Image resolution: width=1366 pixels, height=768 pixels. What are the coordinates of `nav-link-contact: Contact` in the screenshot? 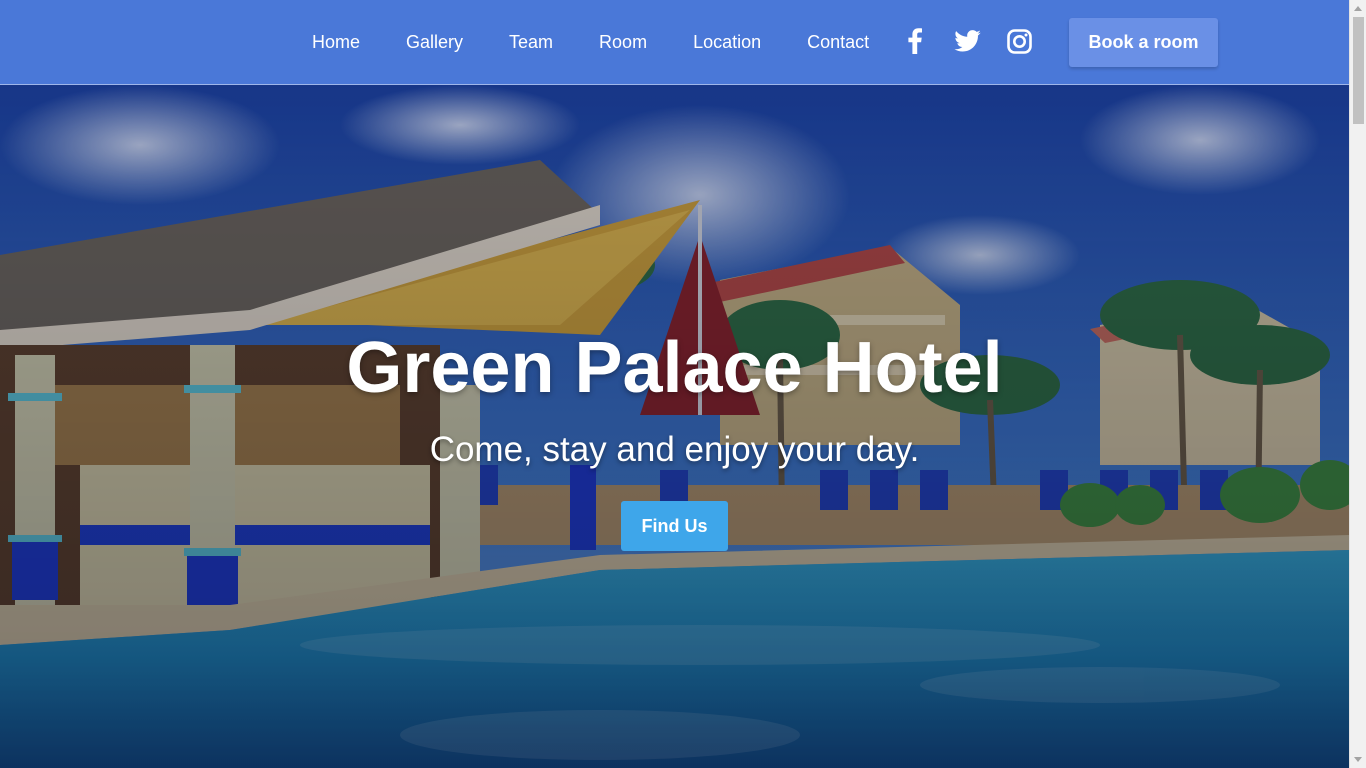 It's located at (838, 42).